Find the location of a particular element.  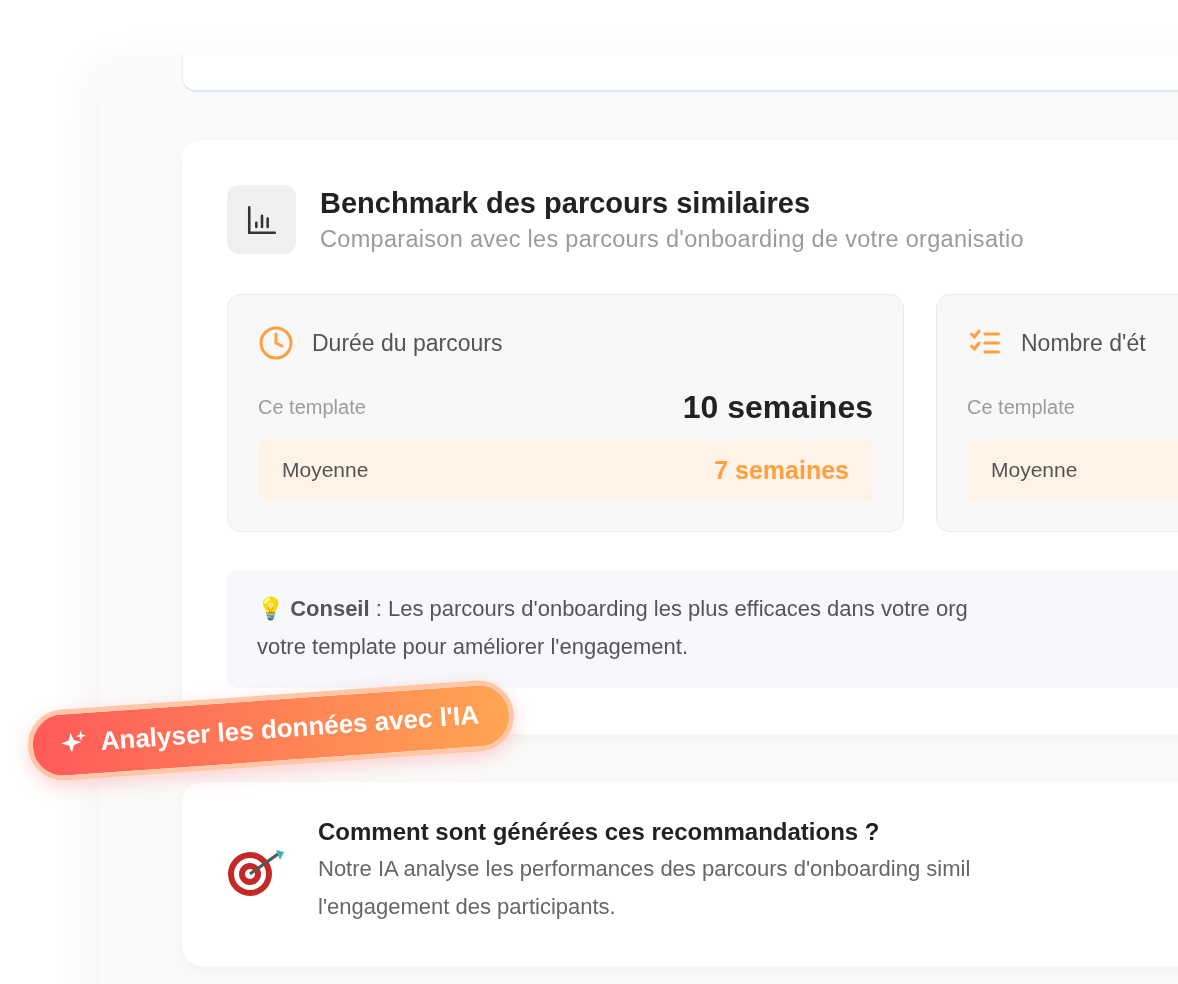

info-text: Notre IA analyse les performances des parcours d'onboarding simil l'engagement des participants. is located at coordinates (644, 888).